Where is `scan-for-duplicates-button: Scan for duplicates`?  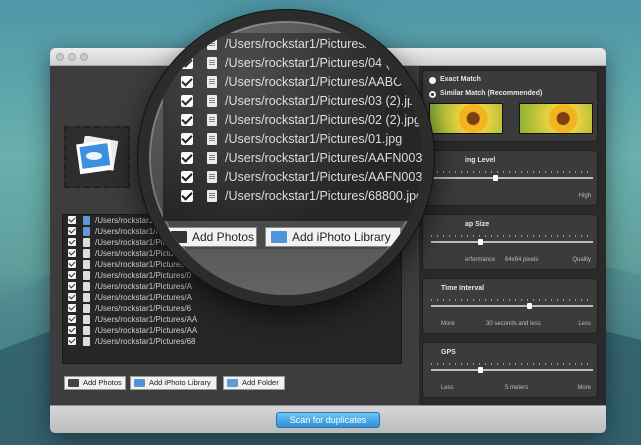
scan-for-duplicates-button: Scan for duplicates is located at coordinates (328, 420).